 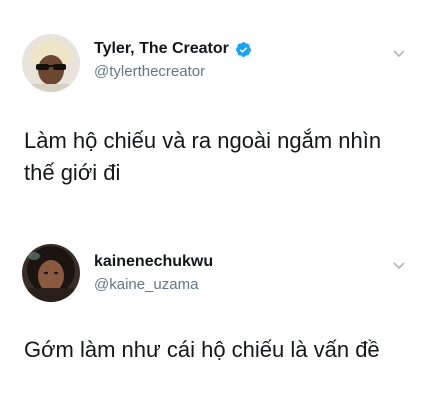 What do you see at coordinates (146, 284) in the screenshot?
I see `user-handle: @kaine_uzama` at bounding box center [146, 284].